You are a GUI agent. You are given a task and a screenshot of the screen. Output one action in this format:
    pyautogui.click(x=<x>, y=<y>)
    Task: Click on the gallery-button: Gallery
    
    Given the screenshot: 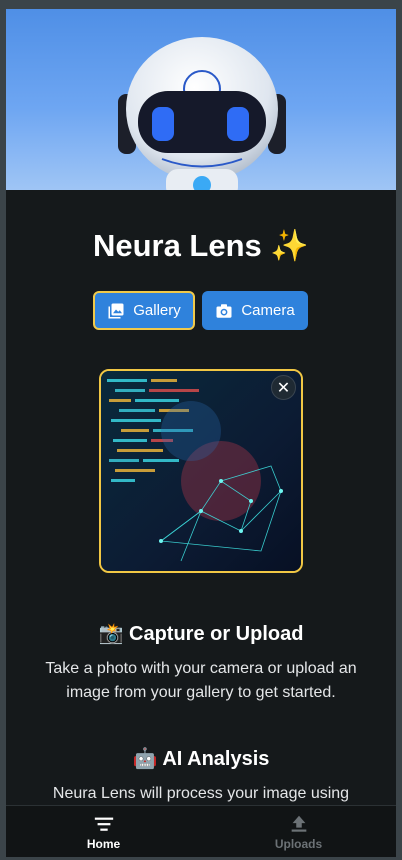 What is the action you would take?
    pyautogui.click(x=144, y=310)
    